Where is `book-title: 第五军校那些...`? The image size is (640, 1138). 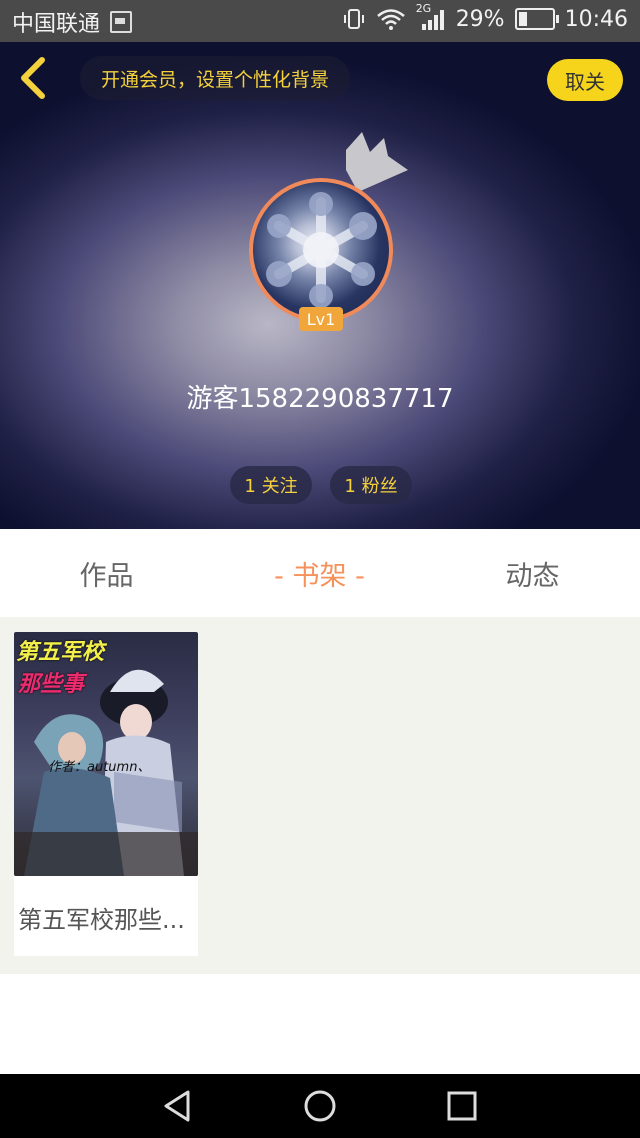 book-title: 第五军校那些... is located at coordinates (108, 917).